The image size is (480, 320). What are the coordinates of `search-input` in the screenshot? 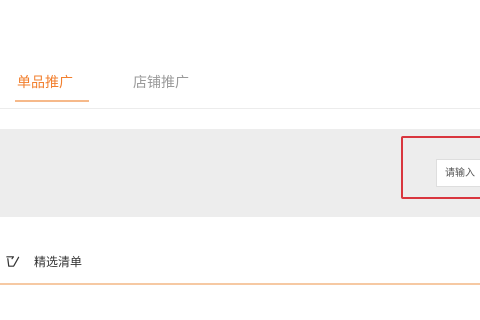 It's located at (458, 173).